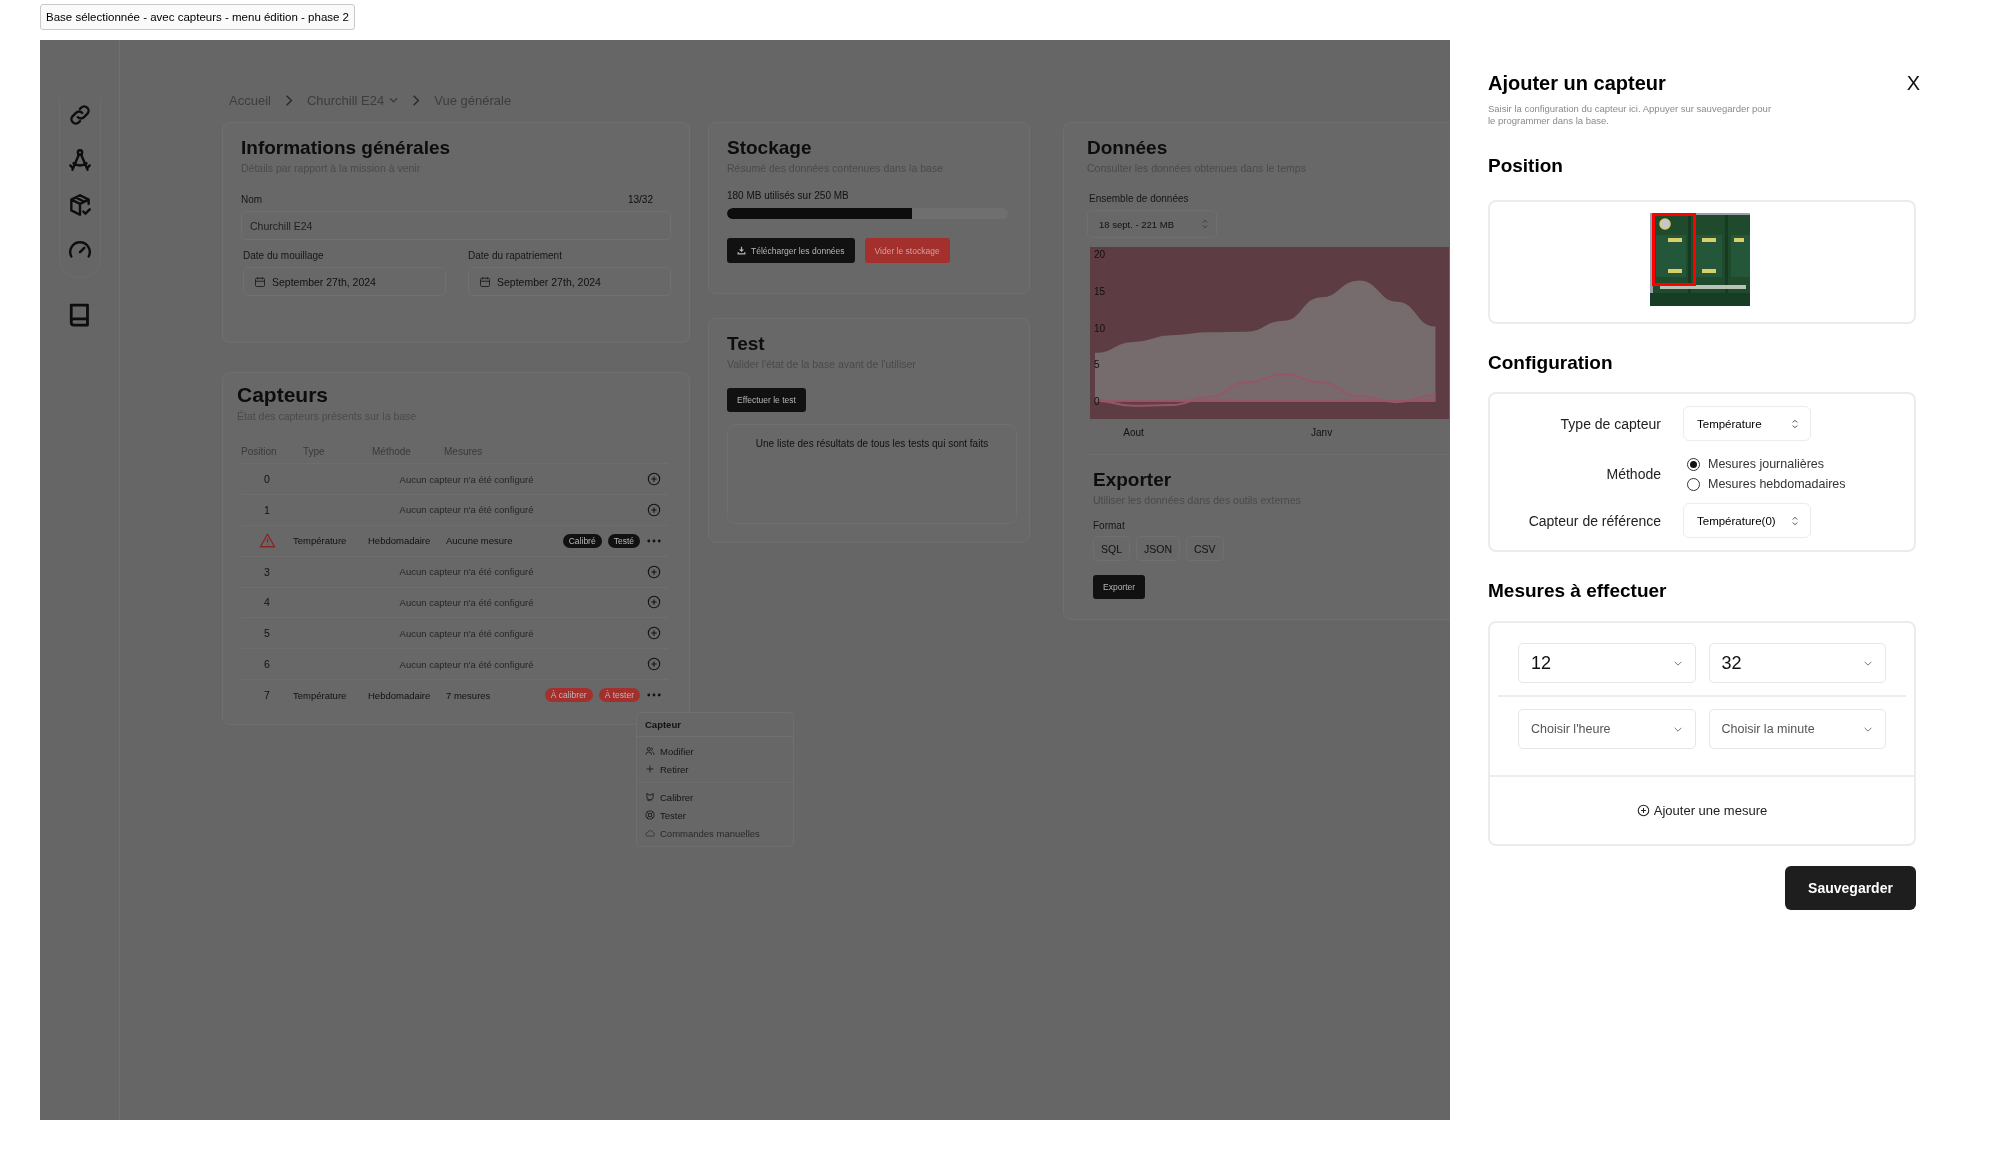  Describe the element at coordinates (267, 664) in the screenshot. I see `position-cell-text: 6` at that location.